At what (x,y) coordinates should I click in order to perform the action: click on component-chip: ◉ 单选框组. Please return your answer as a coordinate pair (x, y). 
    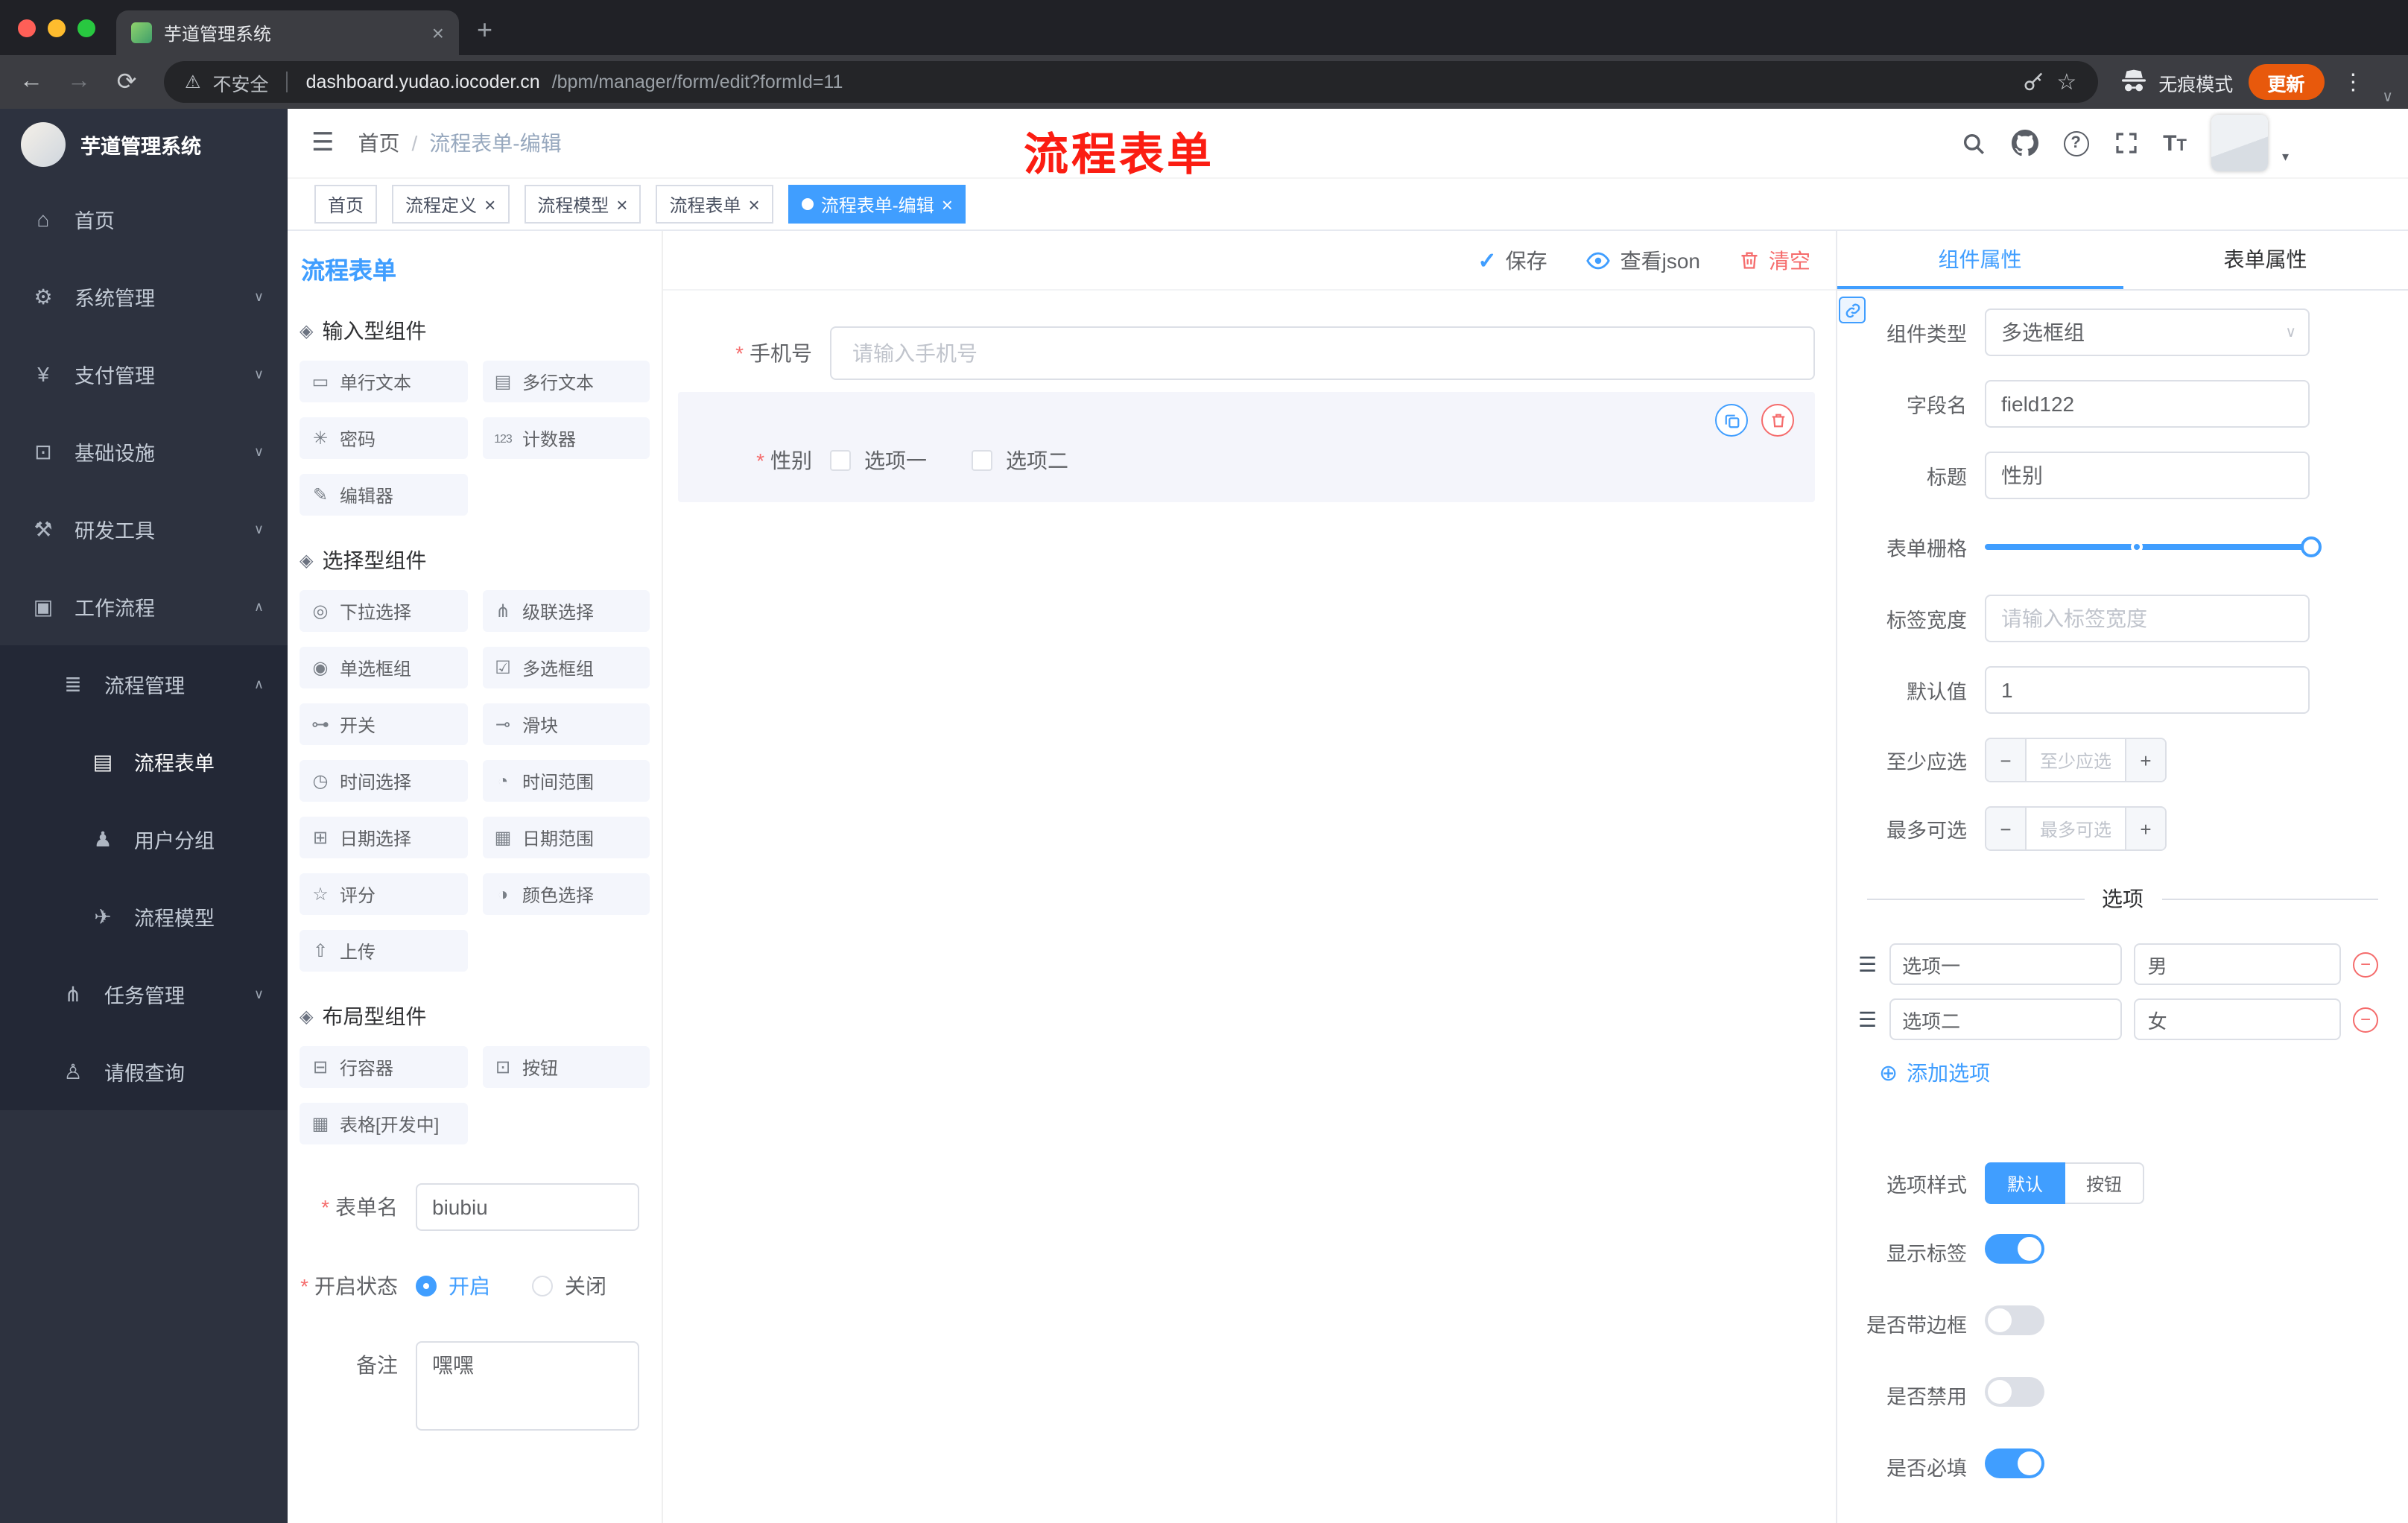
    Looking at the image, I should click on (383, 668).